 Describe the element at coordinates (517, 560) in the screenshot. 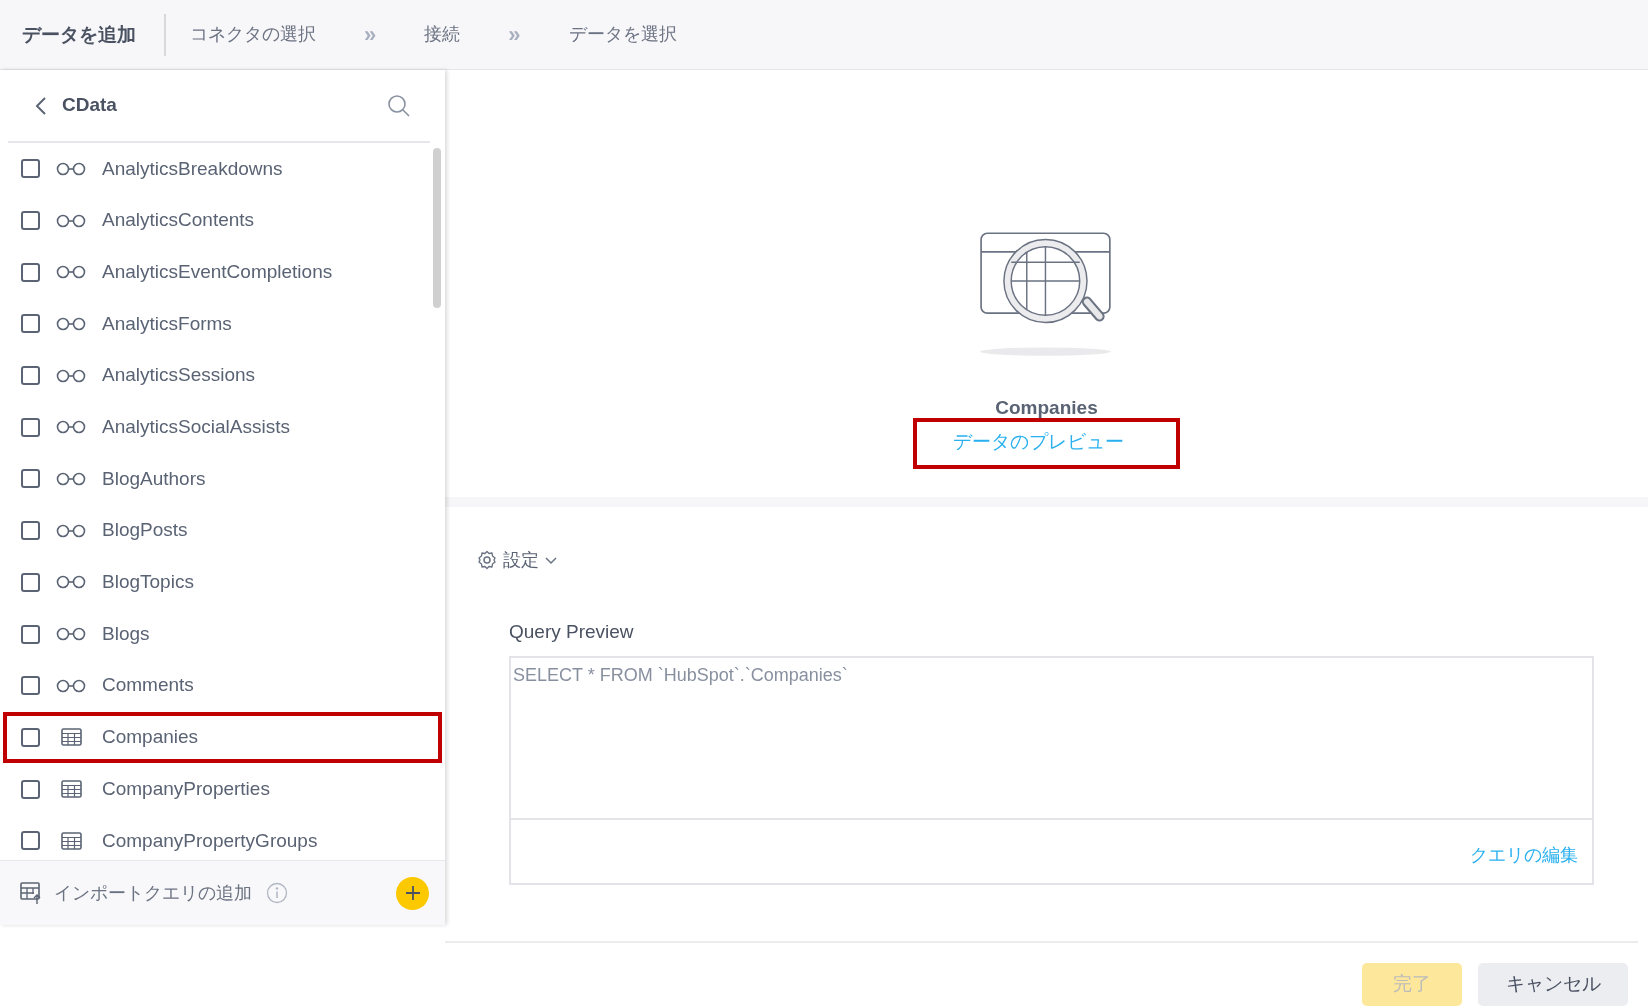

I see `settings-toggle: 設定` at that location.